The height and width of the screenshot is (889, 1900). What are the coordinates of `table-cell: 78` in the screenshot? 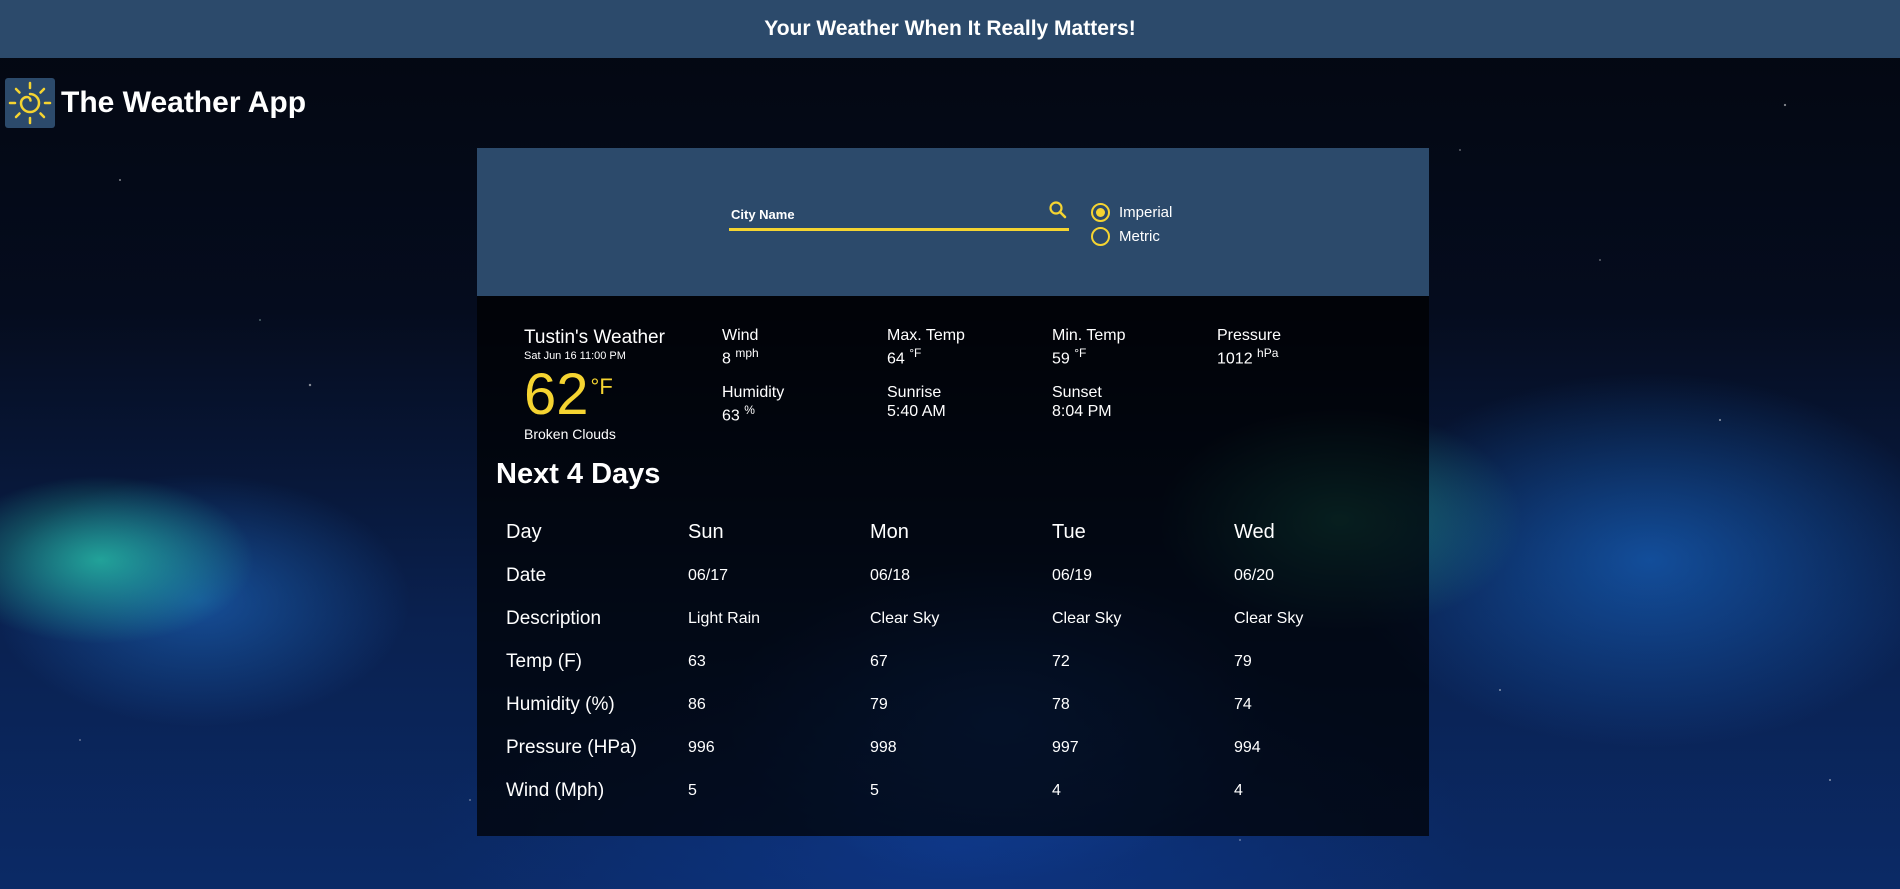 It's located at (1061, 704).